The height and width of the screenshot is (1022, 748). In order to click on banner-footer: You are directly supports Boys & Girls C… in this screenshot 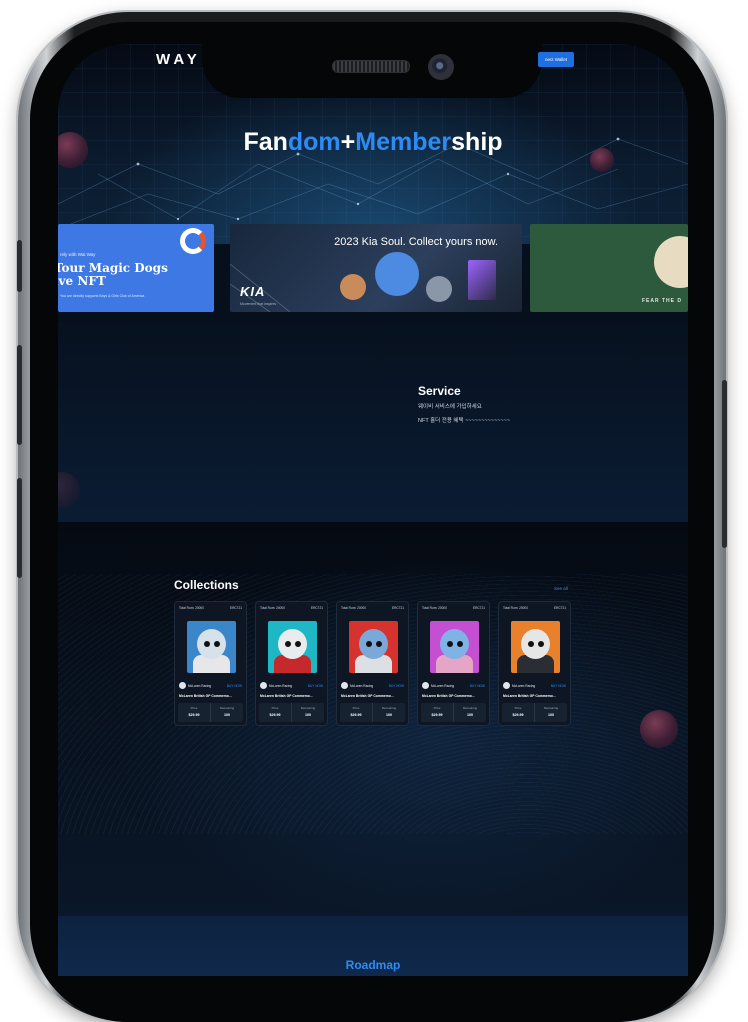, I will do `click(102, 296)`.